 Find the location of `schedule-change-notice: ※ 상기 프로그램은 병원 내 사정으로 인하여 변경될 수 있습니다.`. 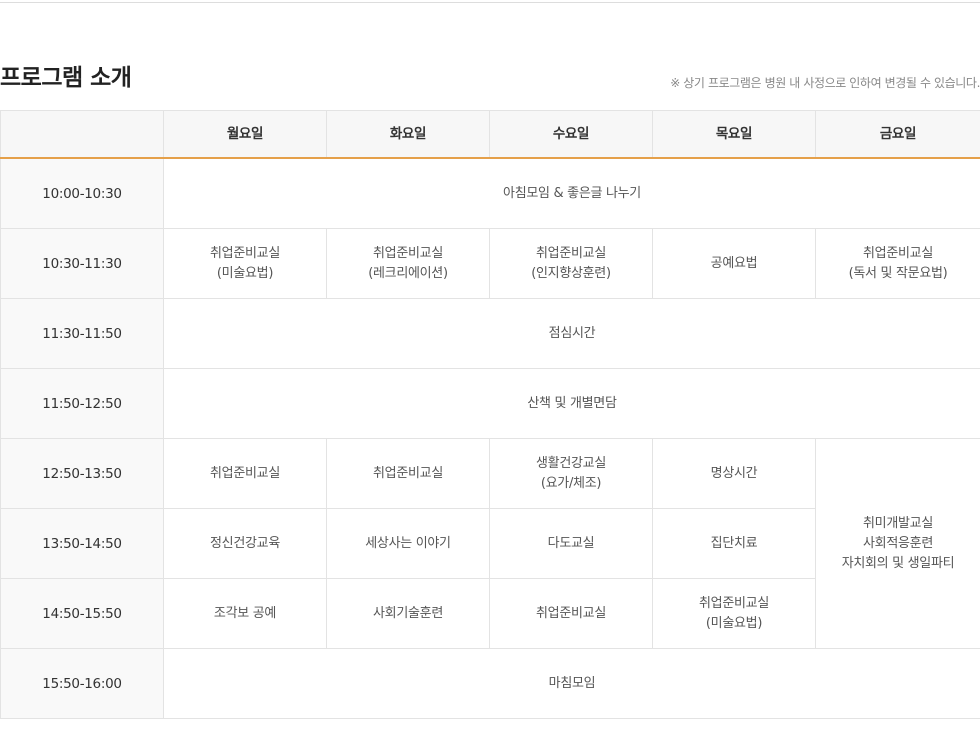

schedule-change-notice: ※ 상기 프로그램은 병원 내 사정으로 인하여 변경될 수 있습니다. is located at coordinates (825, 83).